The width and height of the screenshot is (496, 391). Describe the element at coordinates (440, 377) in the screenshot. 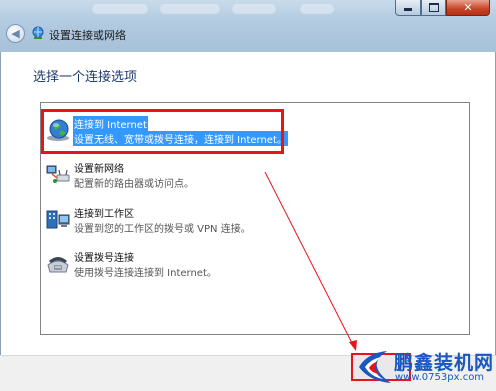

I see `watermark-url: www.0753px.com` at that location.